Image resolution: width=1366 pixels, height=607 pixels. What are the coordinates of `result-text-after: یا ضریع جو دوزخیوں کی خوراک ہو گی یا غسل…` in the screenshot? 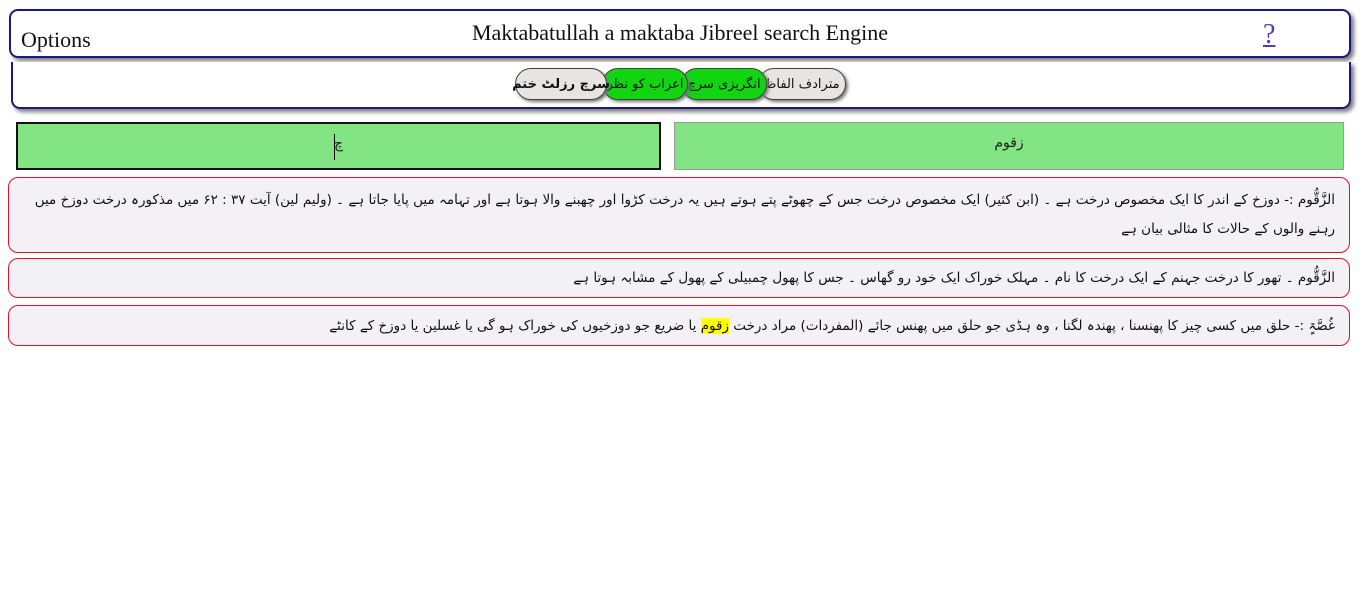 It's located at (515, 326).